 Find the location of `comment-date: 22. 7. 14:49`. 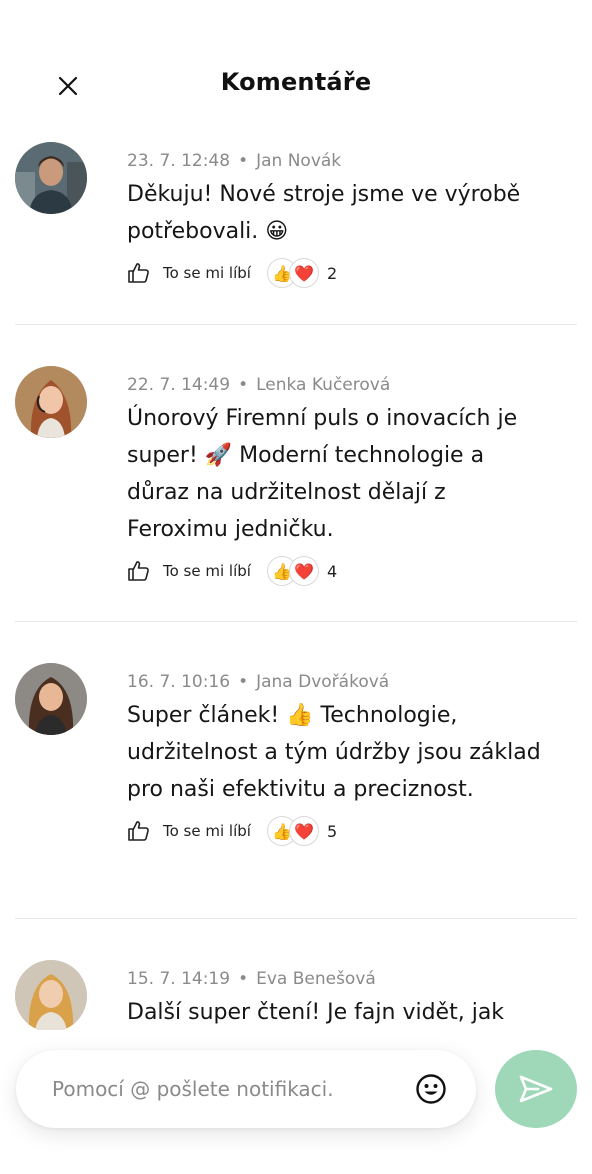

comment-date: 22. 7. 14:49 is located at coordinates (179, 385).